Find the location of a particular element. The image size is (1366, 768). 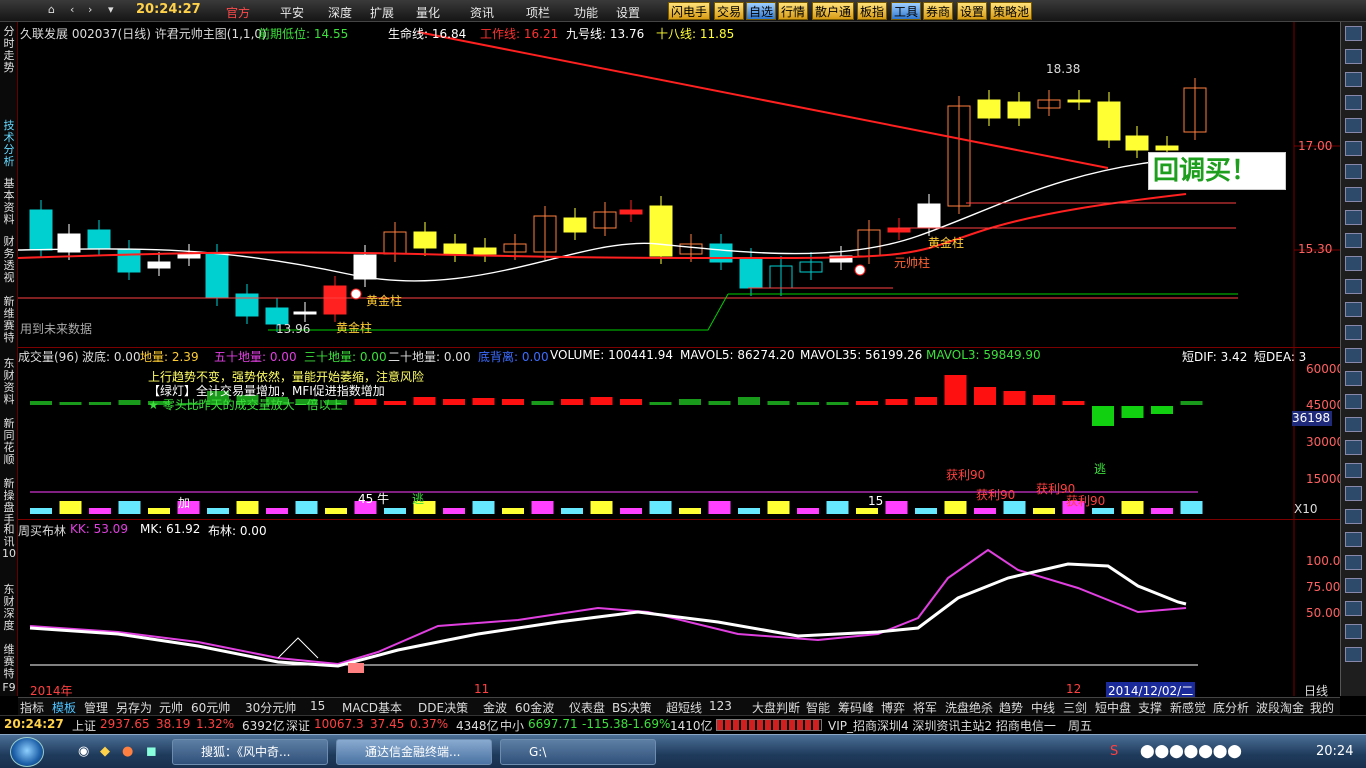

indicator-tab: DDE决策 is located at coordinates (443, 707).